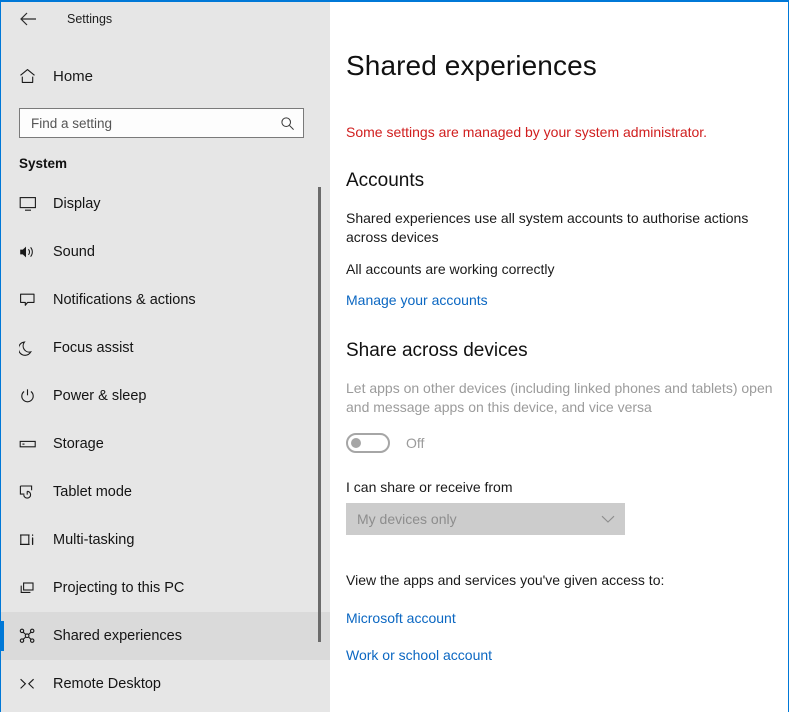  I want to click on sidebar-item-remote-desktop: Remote Desktop, so click(165, 684).